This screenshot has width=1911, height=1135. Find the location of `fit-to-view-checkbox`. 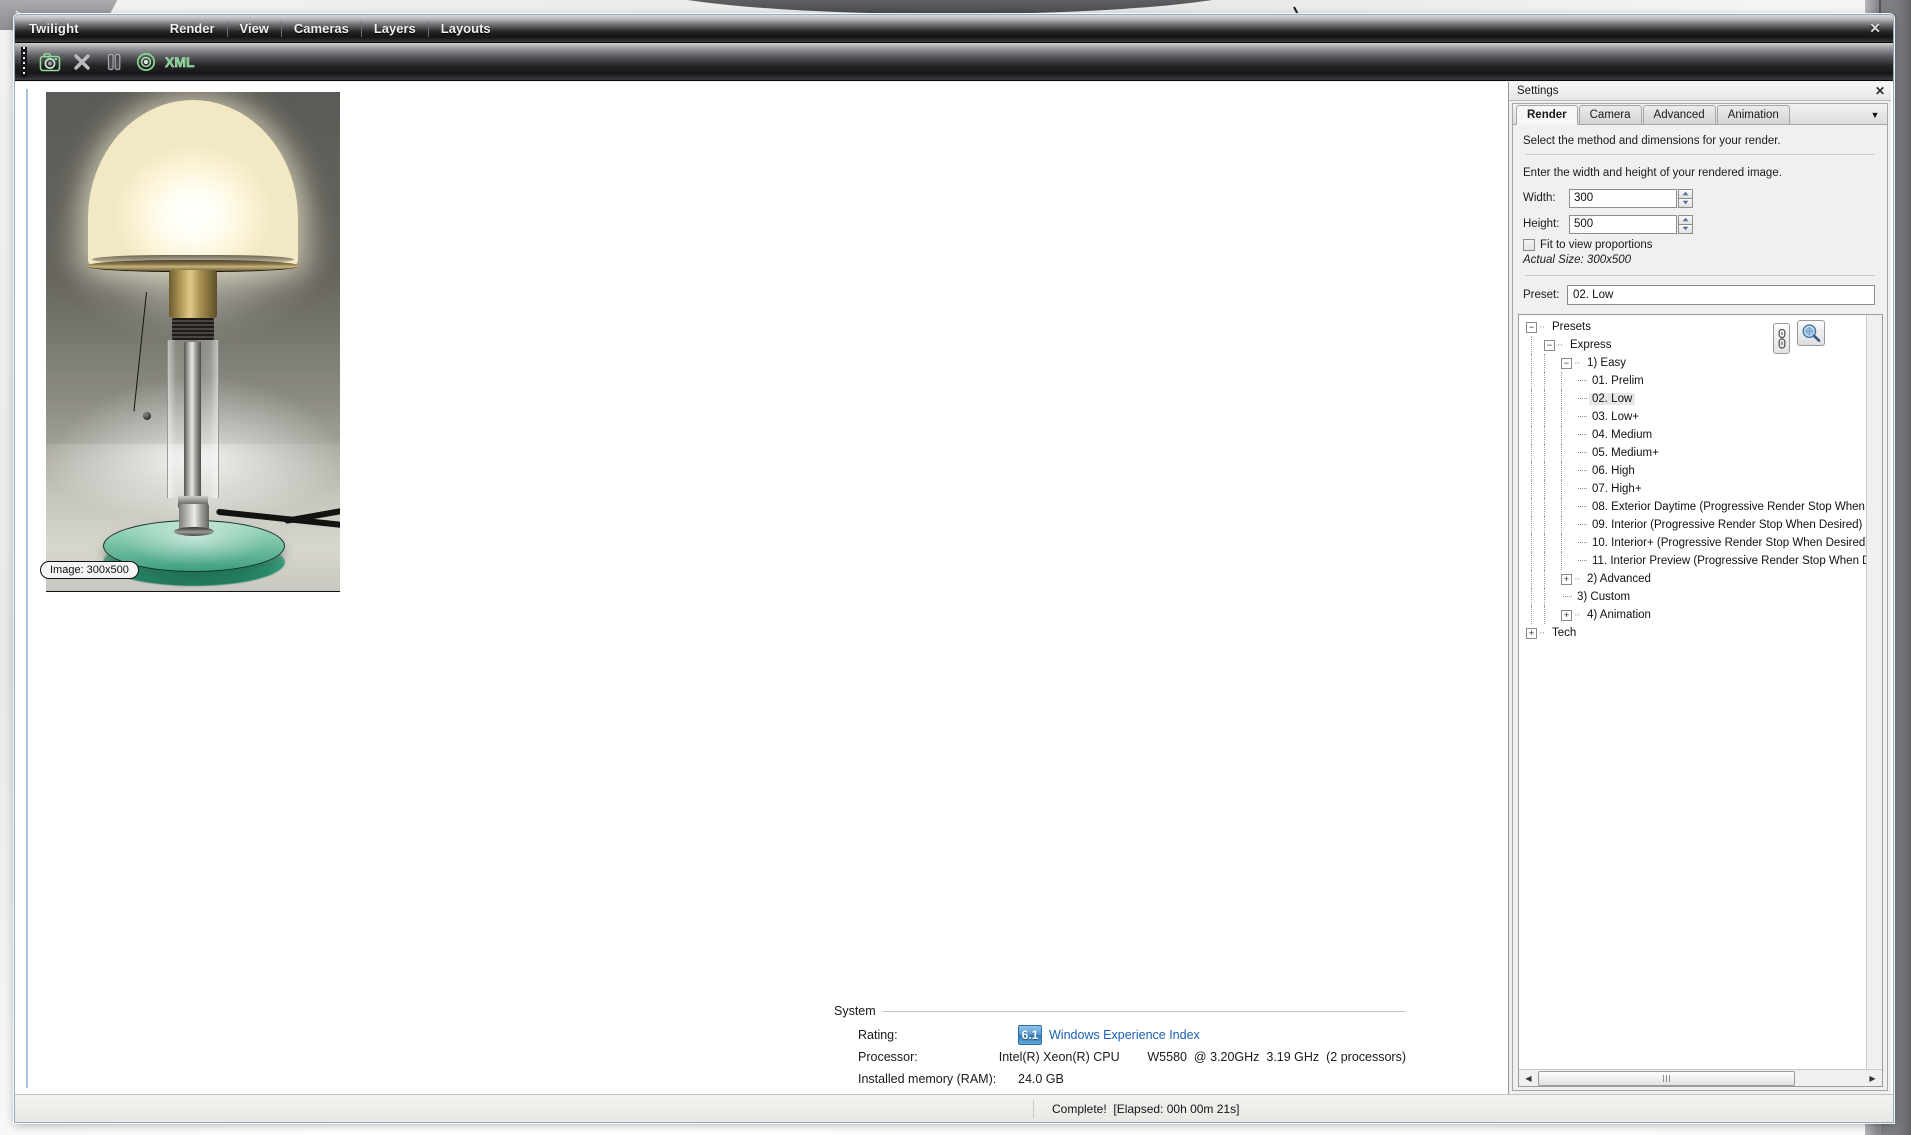

fit-to-view-checkbox is located at coordinates (1529, 245).